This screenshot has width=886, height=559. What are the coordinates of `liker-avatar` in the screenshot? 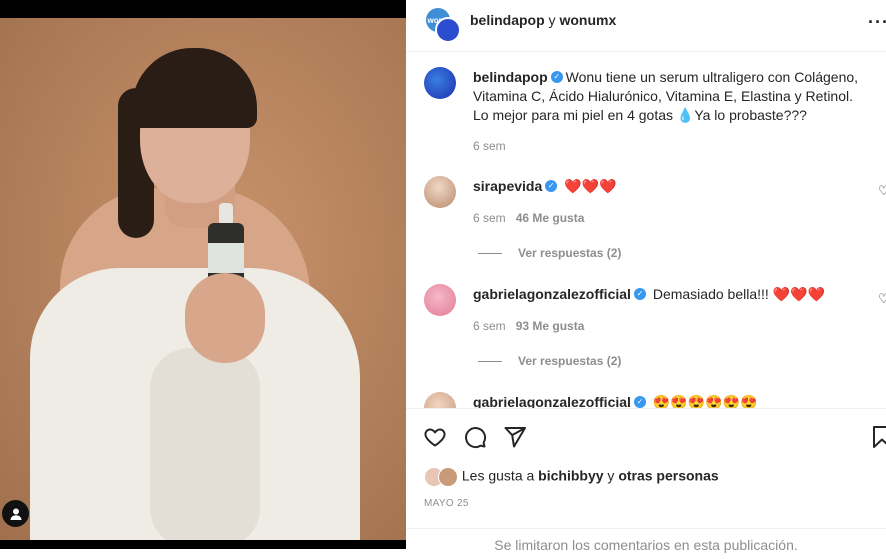 It's located at (448, 477).